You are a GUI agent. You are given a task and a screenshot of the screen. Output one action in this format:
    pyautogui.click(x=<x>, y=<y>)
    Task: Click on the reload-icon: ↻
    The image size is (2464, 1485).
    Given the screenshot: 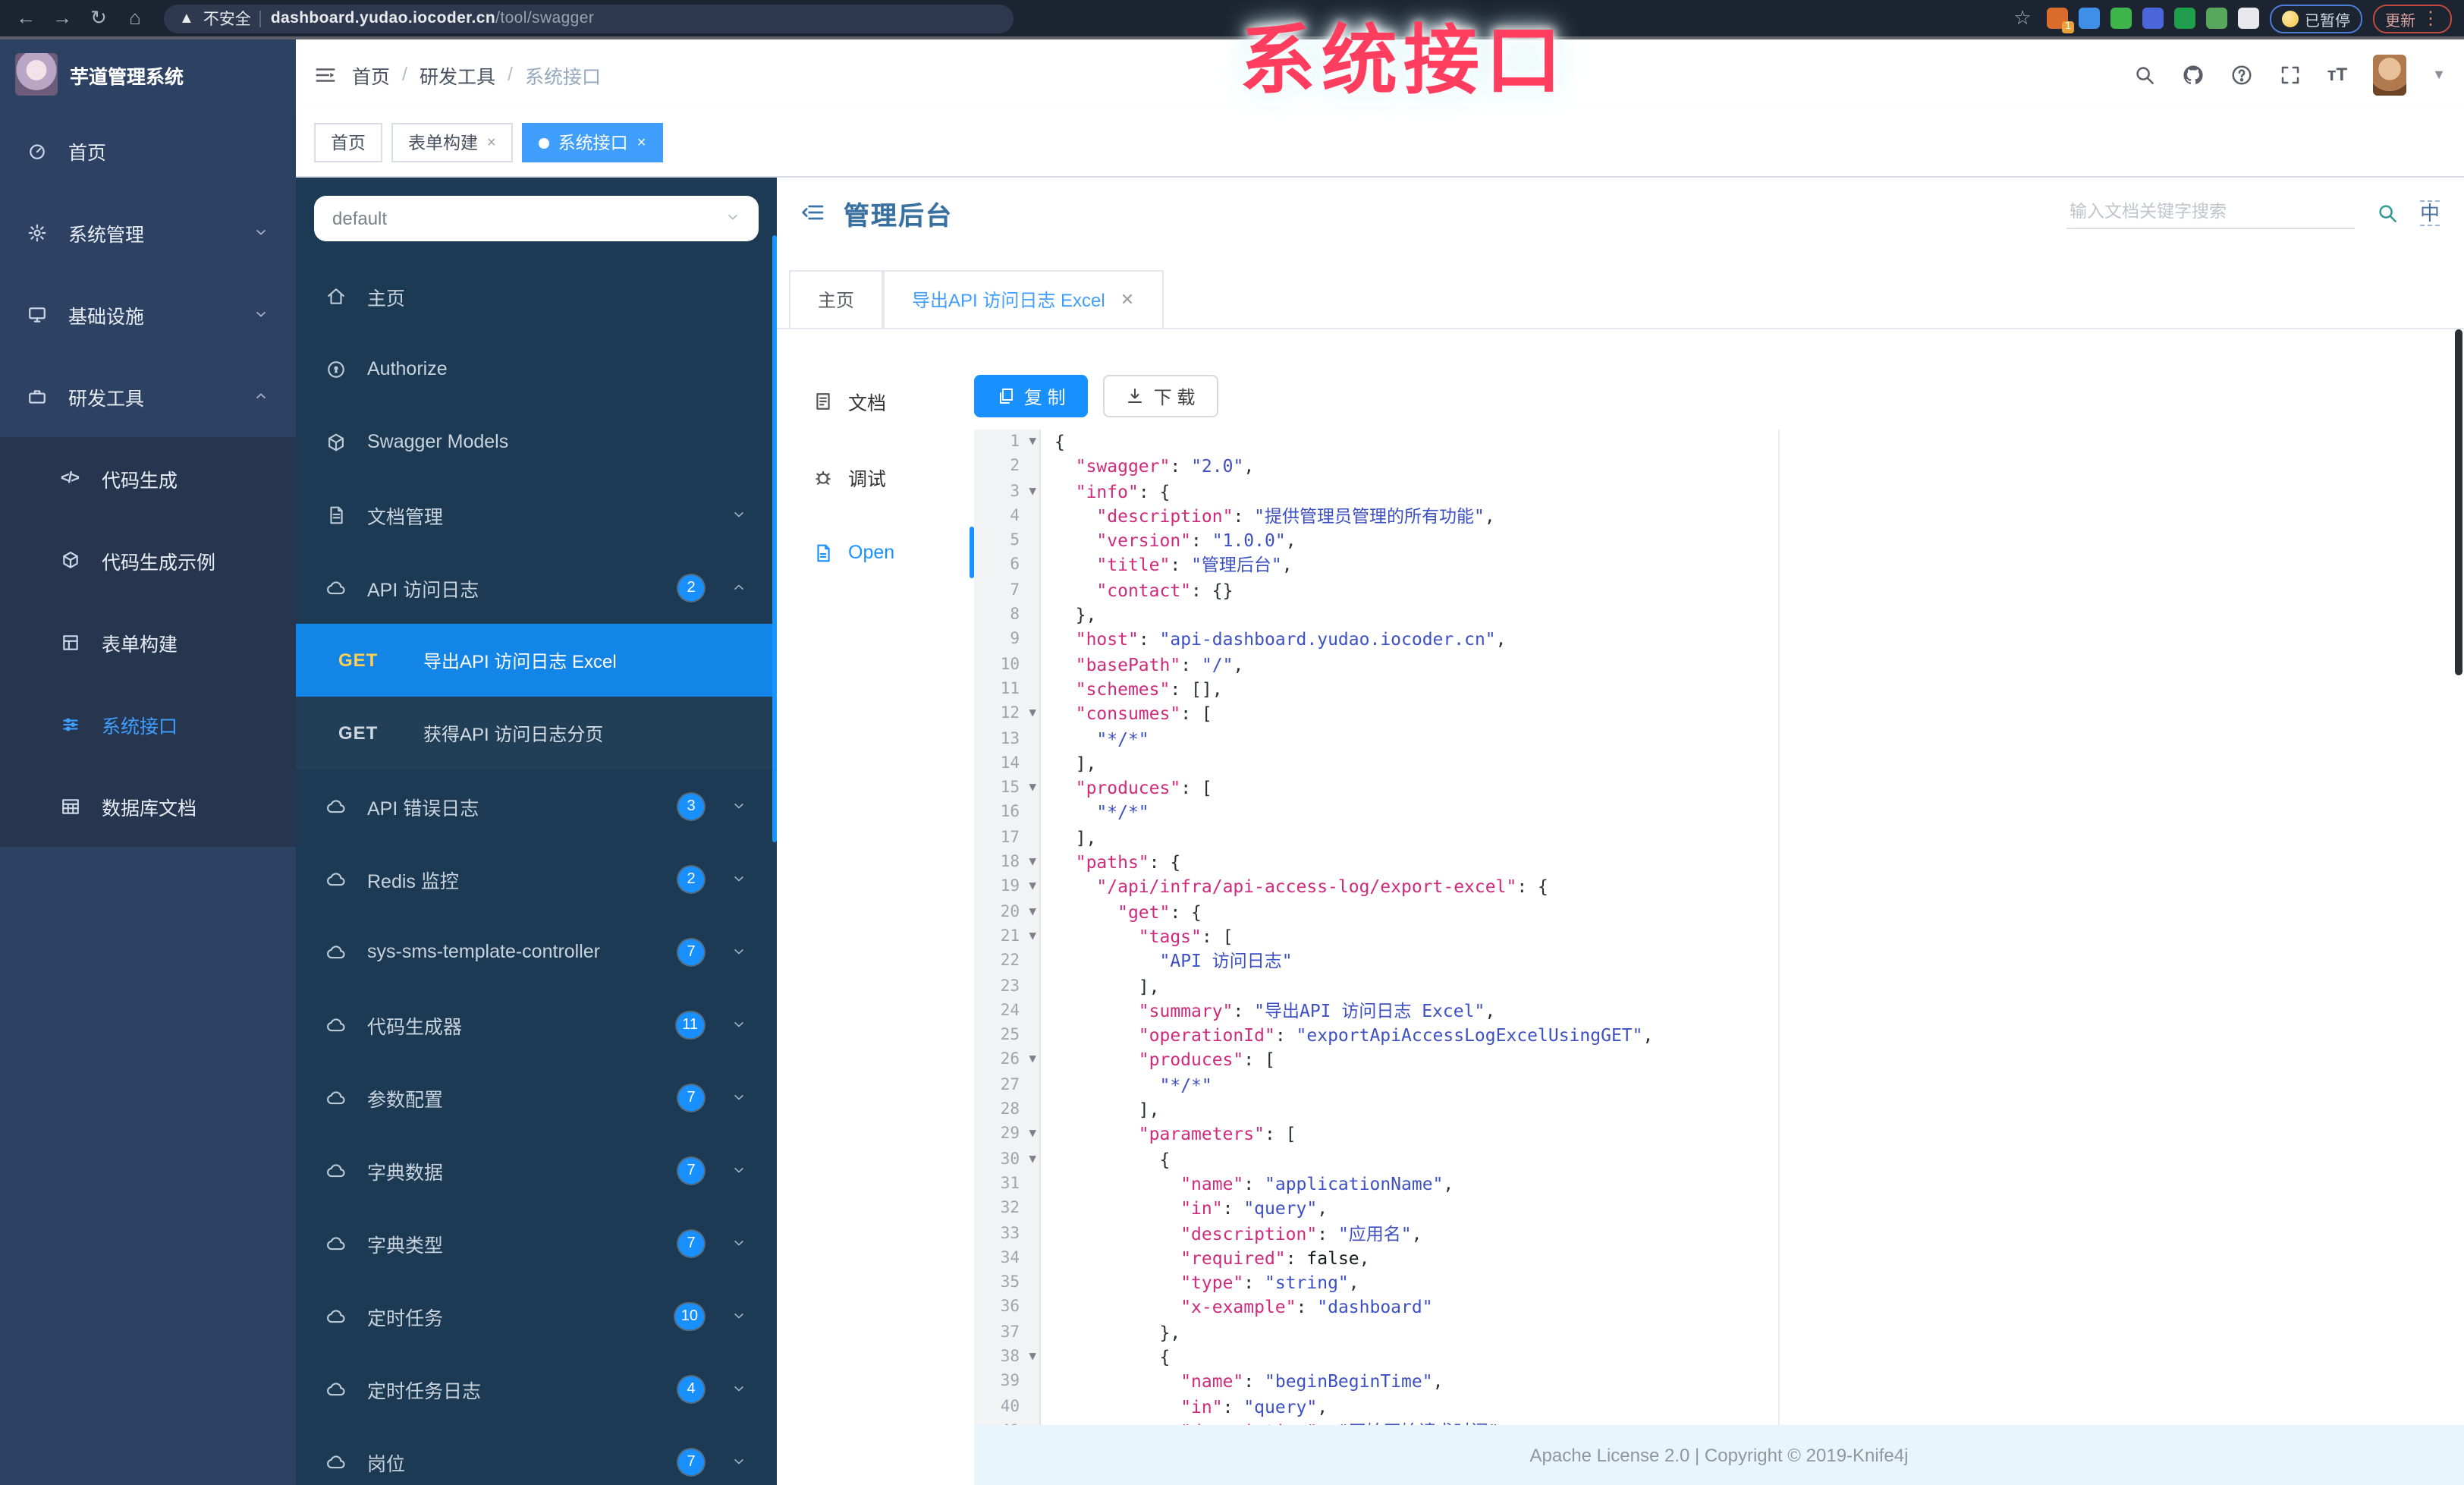 What is the action you would take?
    pyautogui.click(x=98, y=18)
    